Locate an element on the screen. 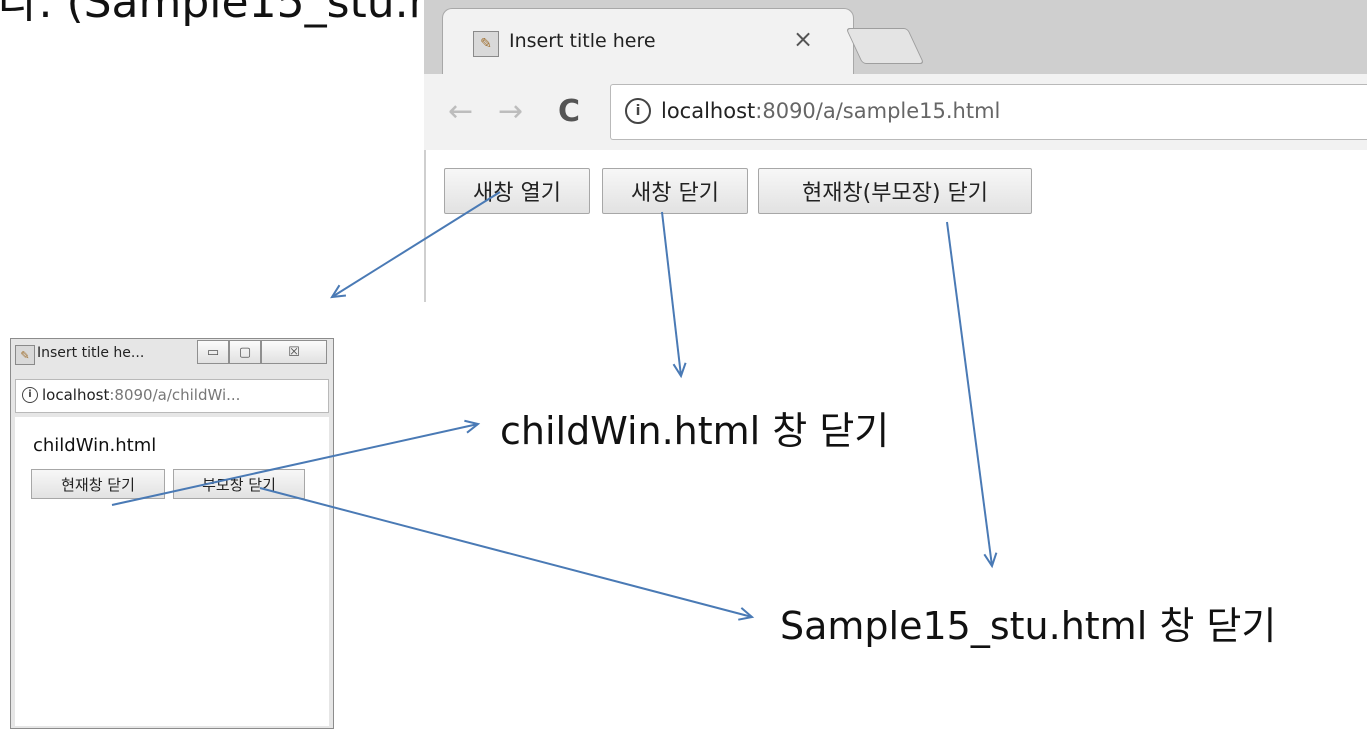  arrow-child-current is located at coordinates (296, 462).